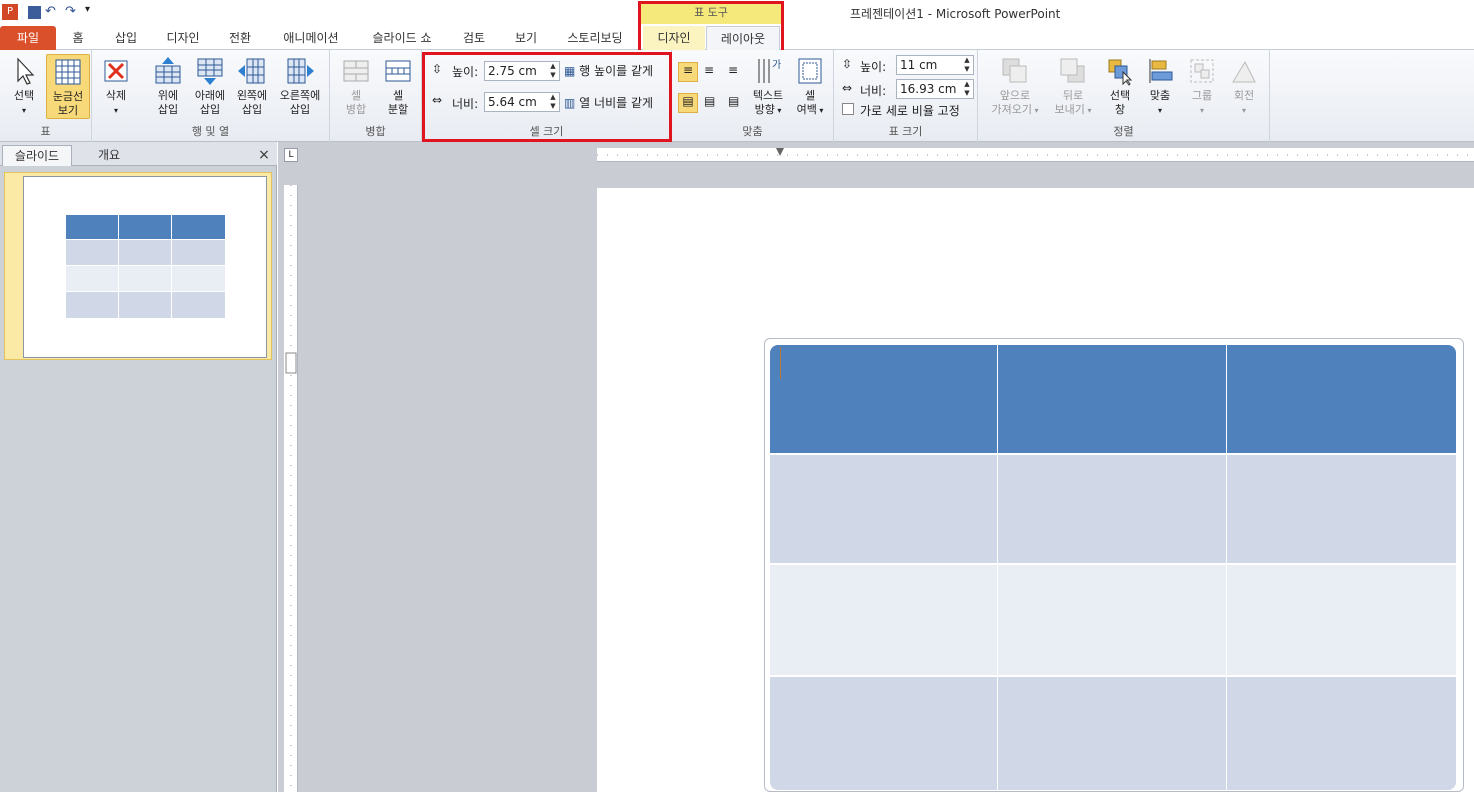 The height and width of the screenshot is (795, 1474). Describe the element at coordinates (910, 111) in the screenshot. I see `lock-aspect-label: 가로 세로 비율 고정` at that location.